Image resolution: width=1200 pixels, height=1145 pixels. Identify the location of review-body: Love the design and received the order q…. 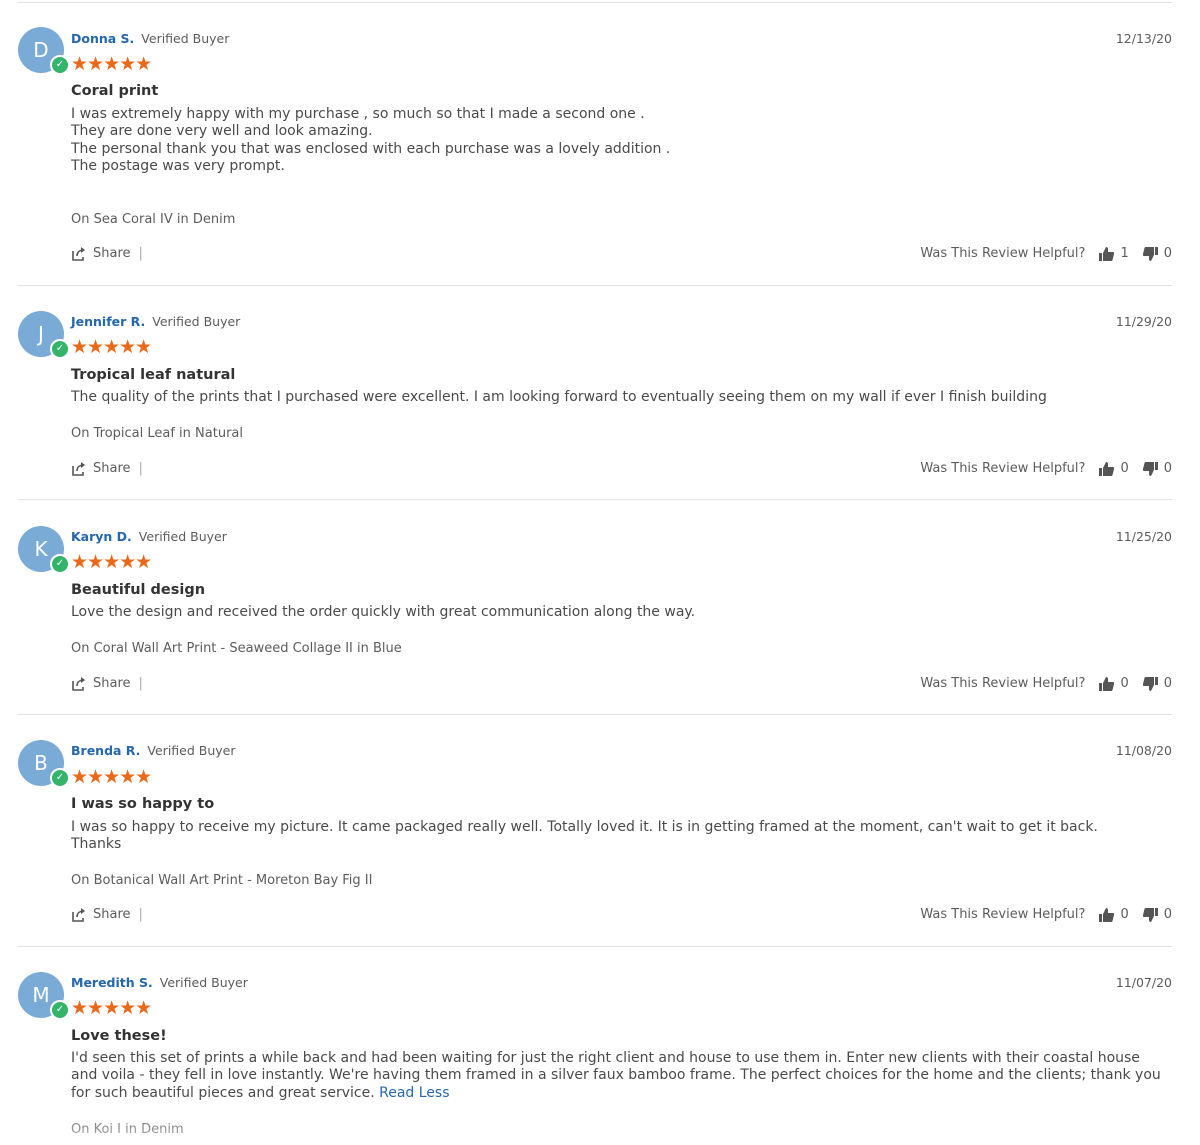
(620, 612).